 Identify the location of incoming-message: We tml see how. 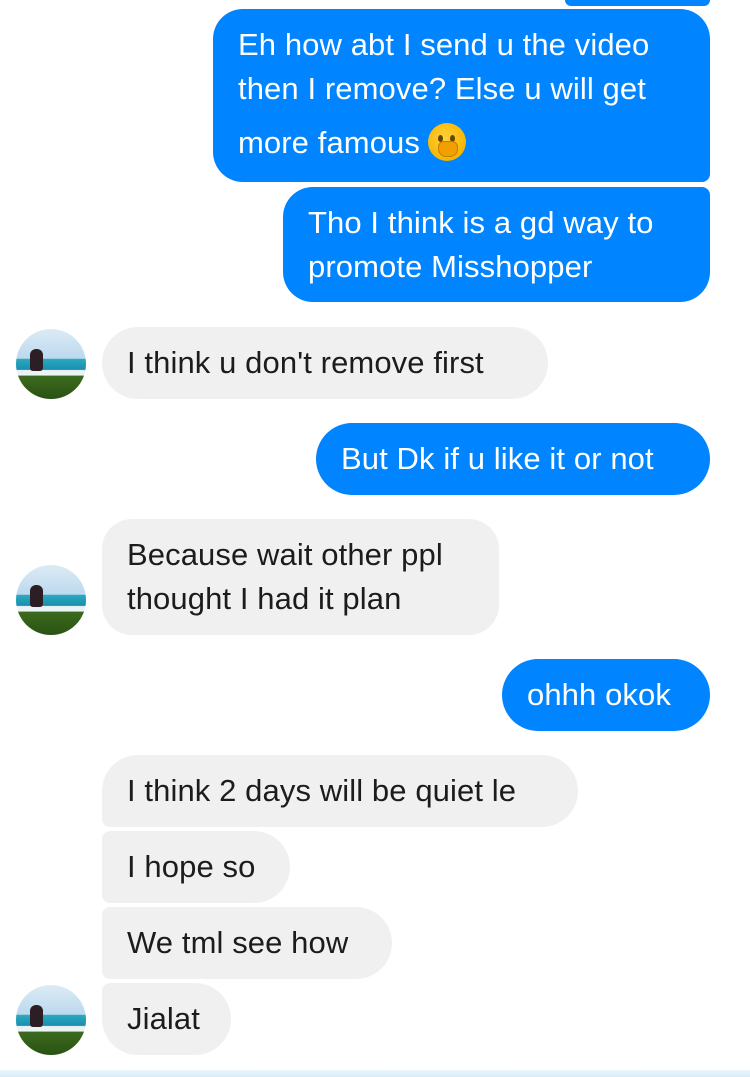
(247, 943).